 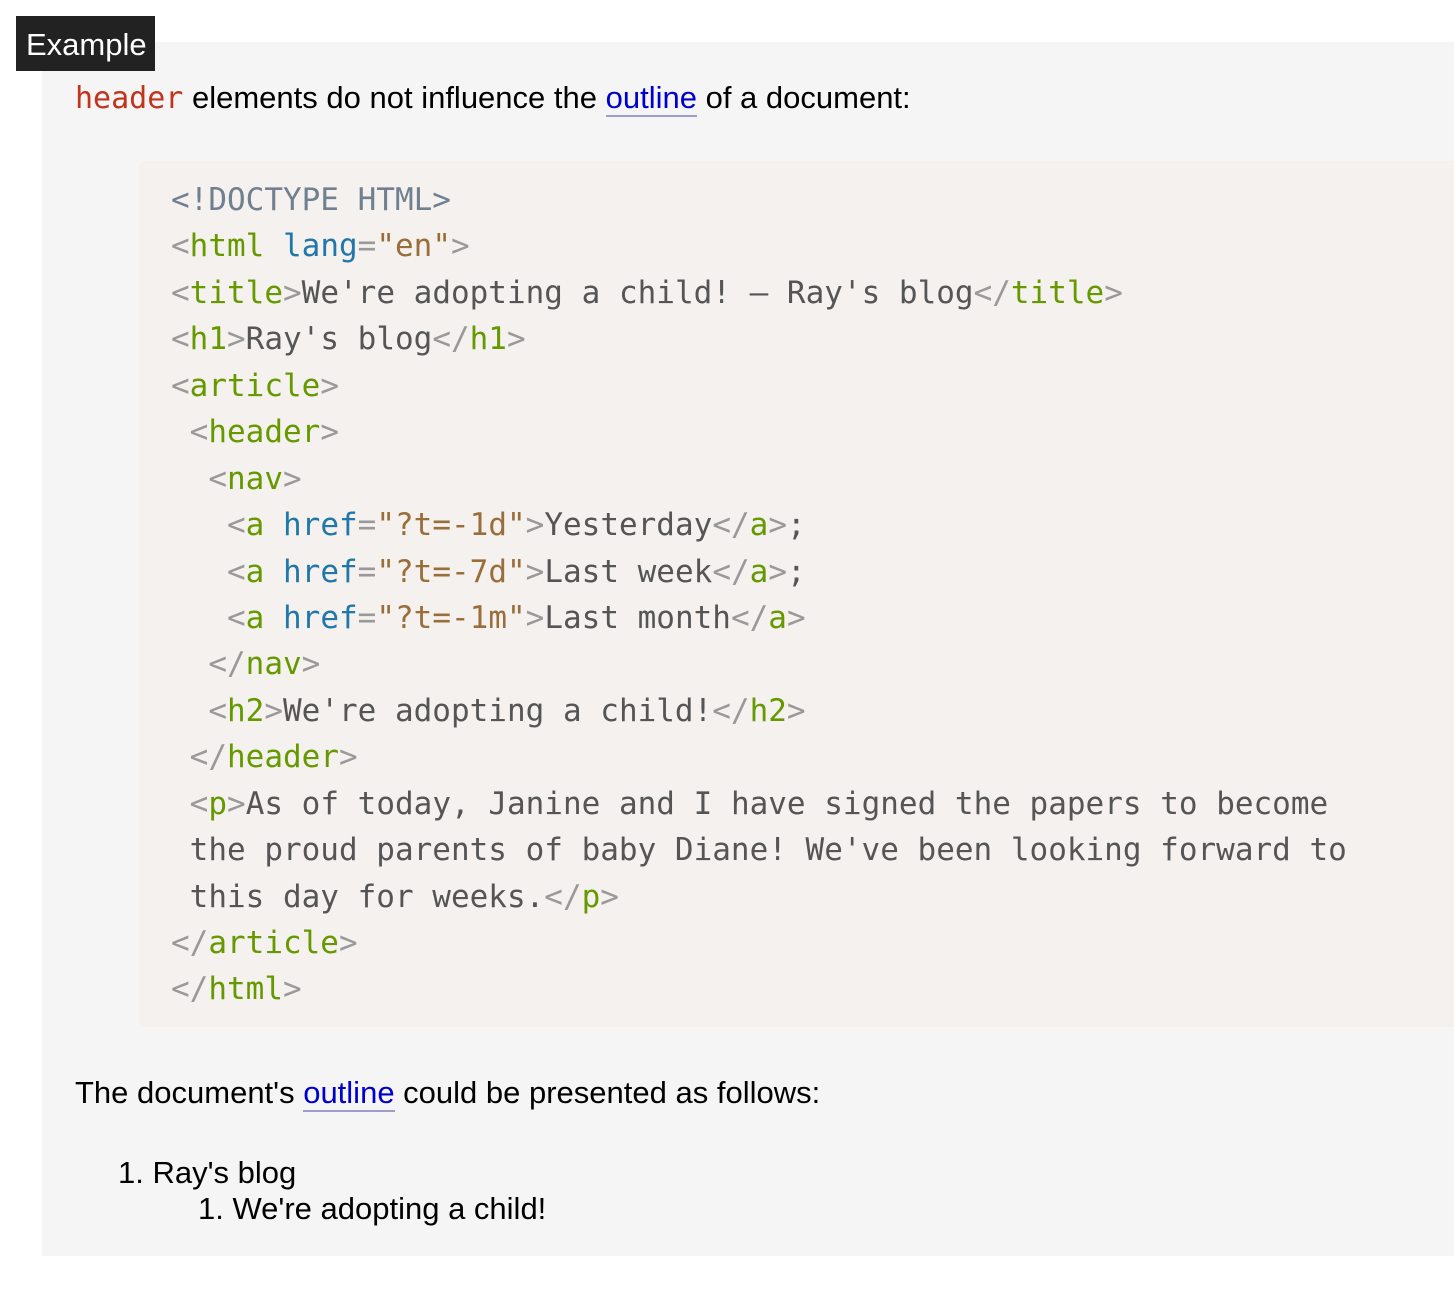 I want to click on code-token: href, so click(x=320, y=525).